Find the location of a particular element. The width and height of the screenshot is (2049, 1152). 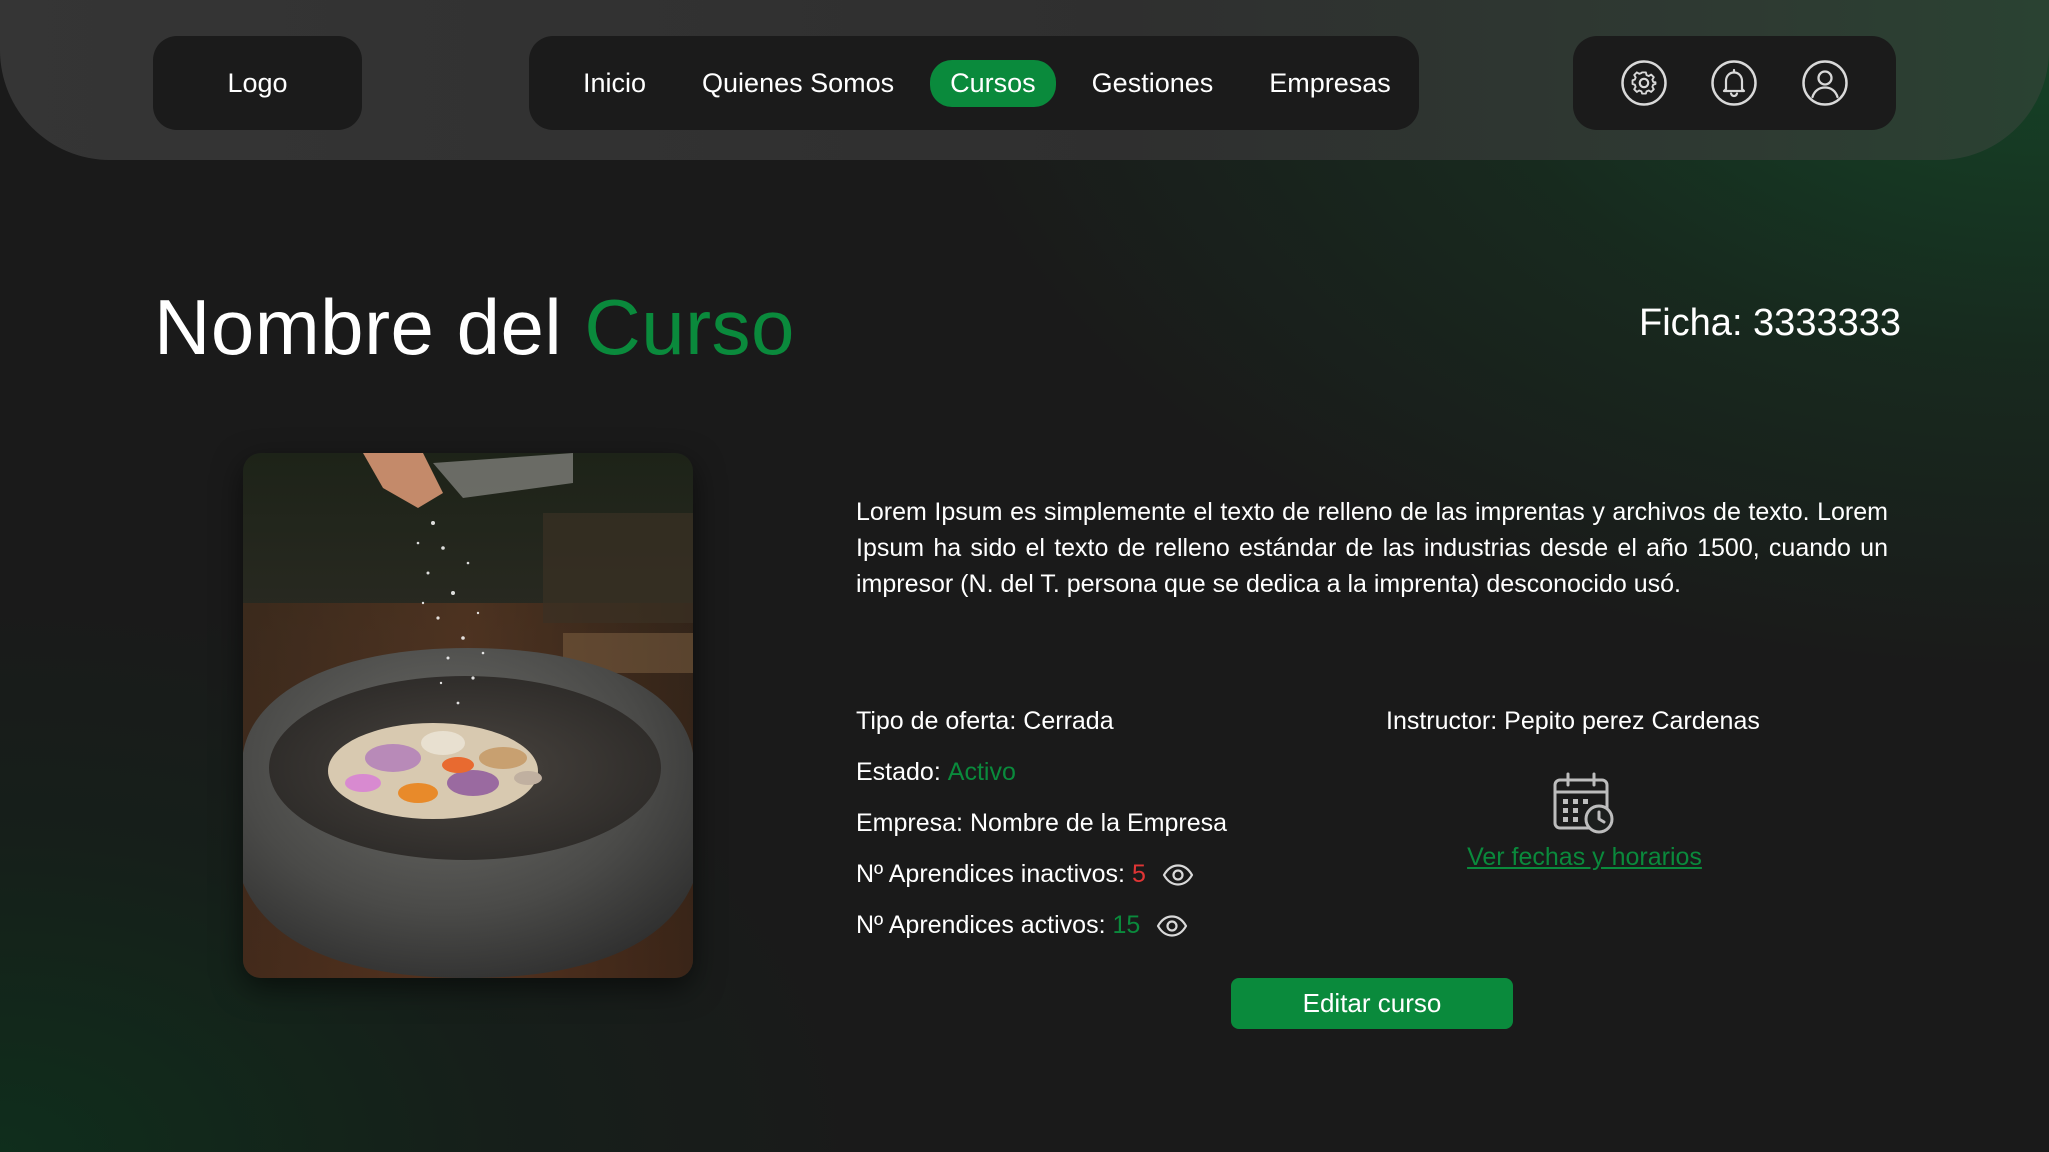

instructor-value: Pepito perez Cardenas is located at coordinates (1632, 721).